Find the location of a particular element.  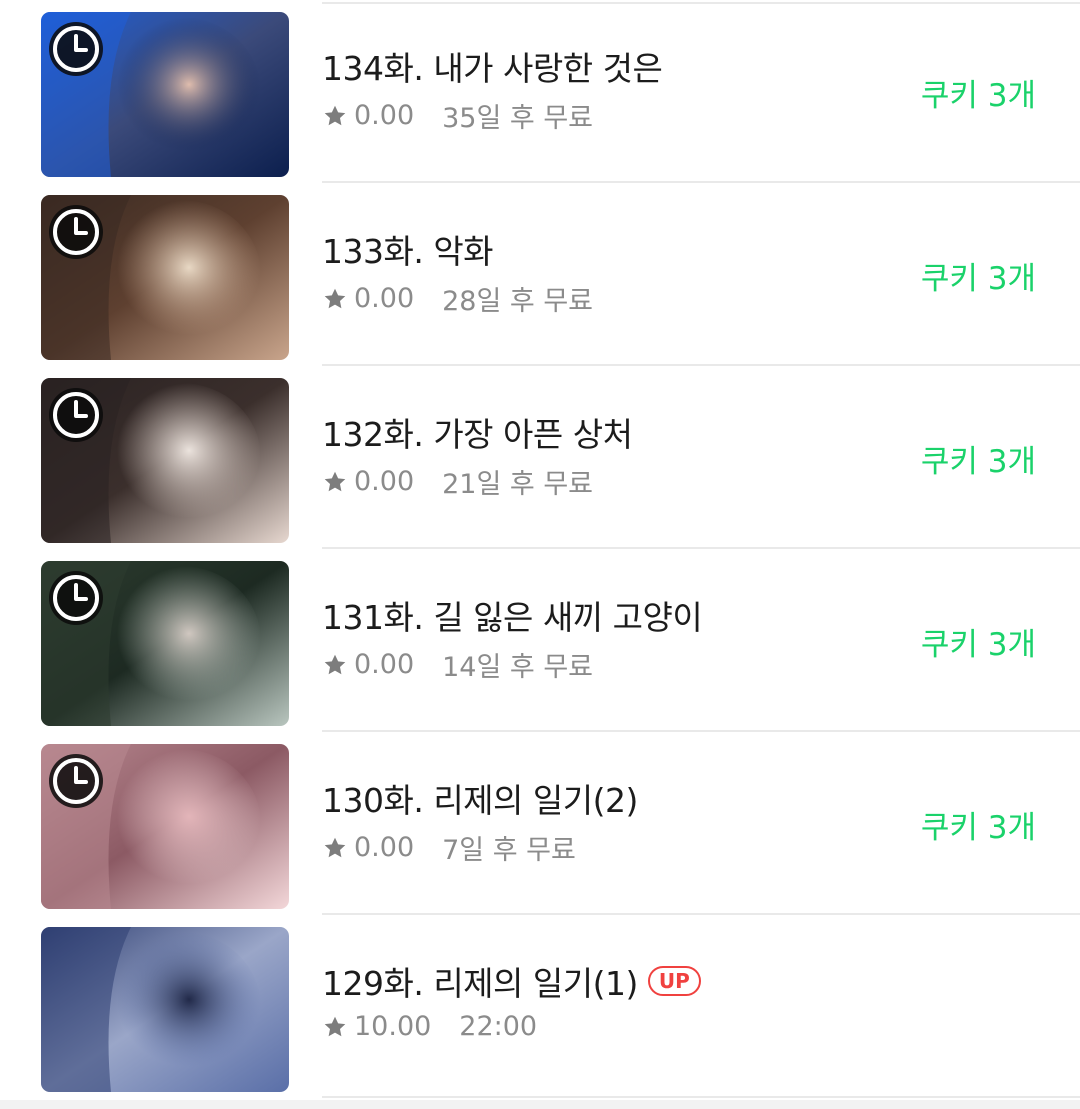

episode-meta: 0.00 35일 후 무료 is located at coordinates (457, 115).